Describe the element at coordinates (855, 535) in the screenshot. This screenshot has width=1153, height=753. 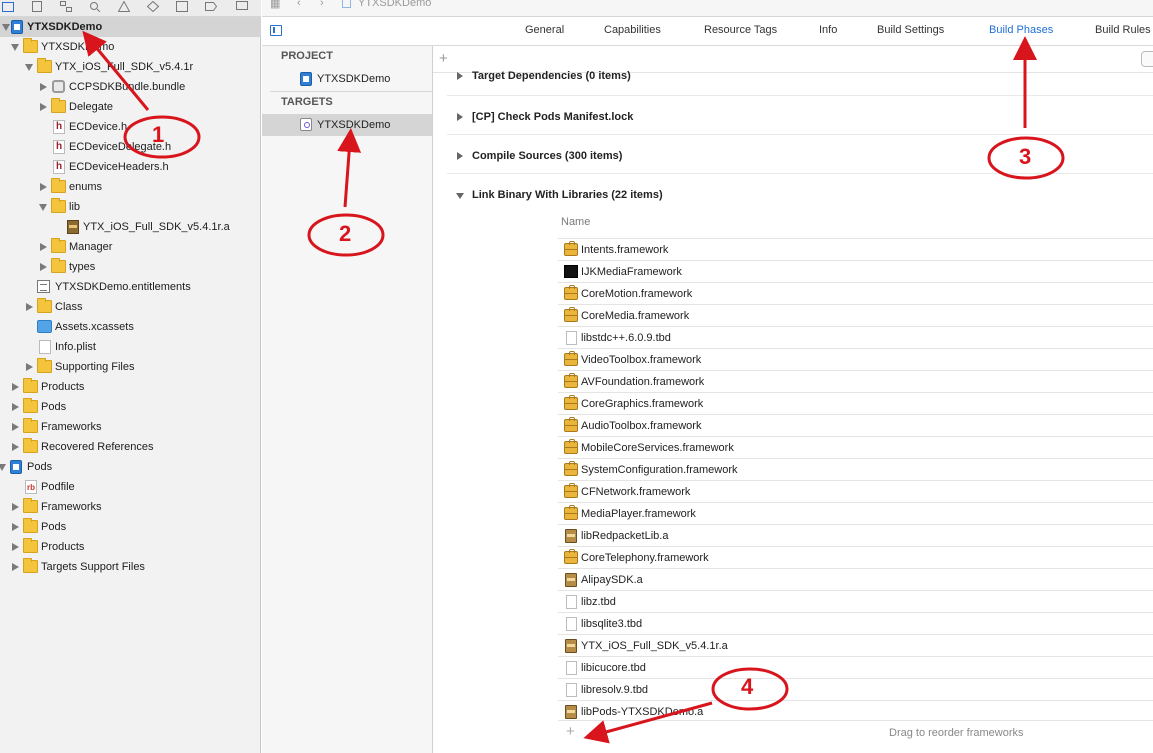
I see `library-row: libRedpacketLib.a` at that location.